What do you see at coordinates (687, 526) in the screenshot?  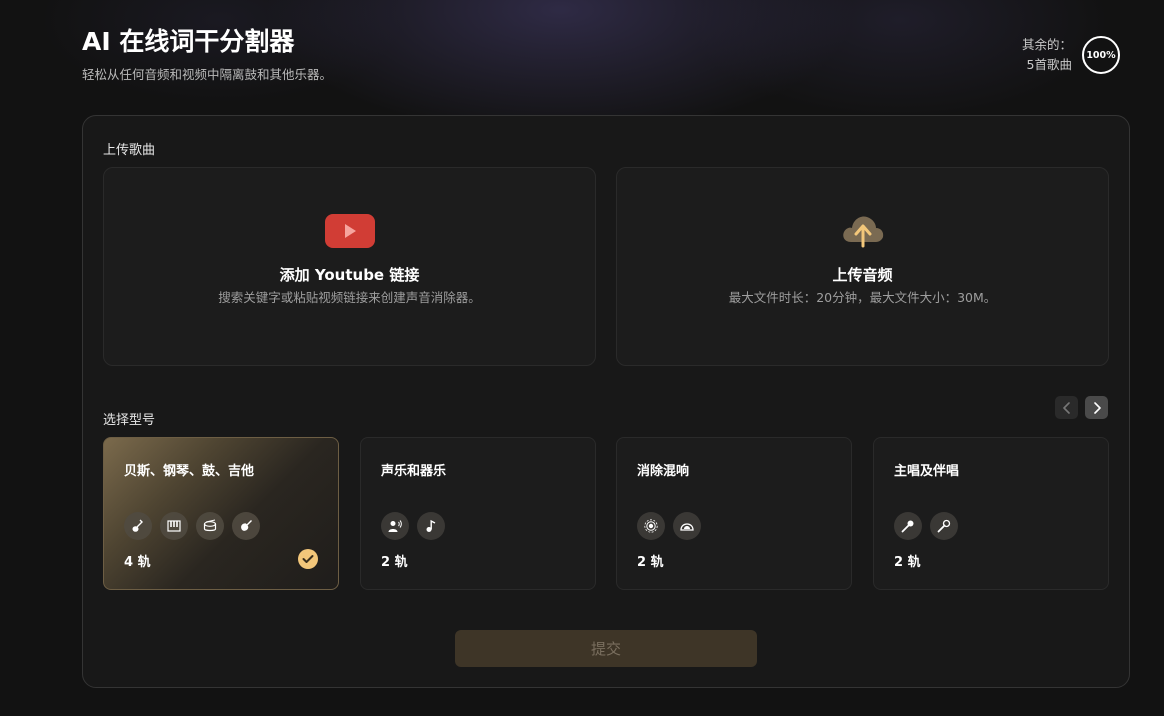 I see `dry-signal-icon` at bounding box center [687, 526].